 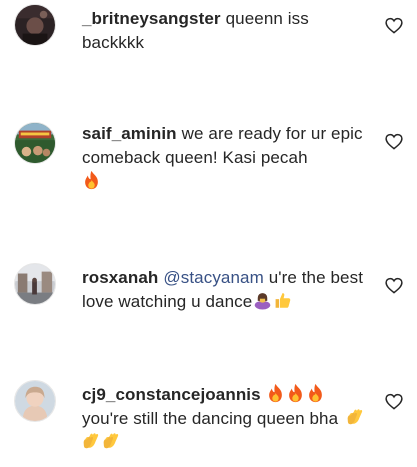 What do you see at coordinates (120, 277) in the screenshot?
I see `comment-username: rosxanah` at bounding box center [120, 277].